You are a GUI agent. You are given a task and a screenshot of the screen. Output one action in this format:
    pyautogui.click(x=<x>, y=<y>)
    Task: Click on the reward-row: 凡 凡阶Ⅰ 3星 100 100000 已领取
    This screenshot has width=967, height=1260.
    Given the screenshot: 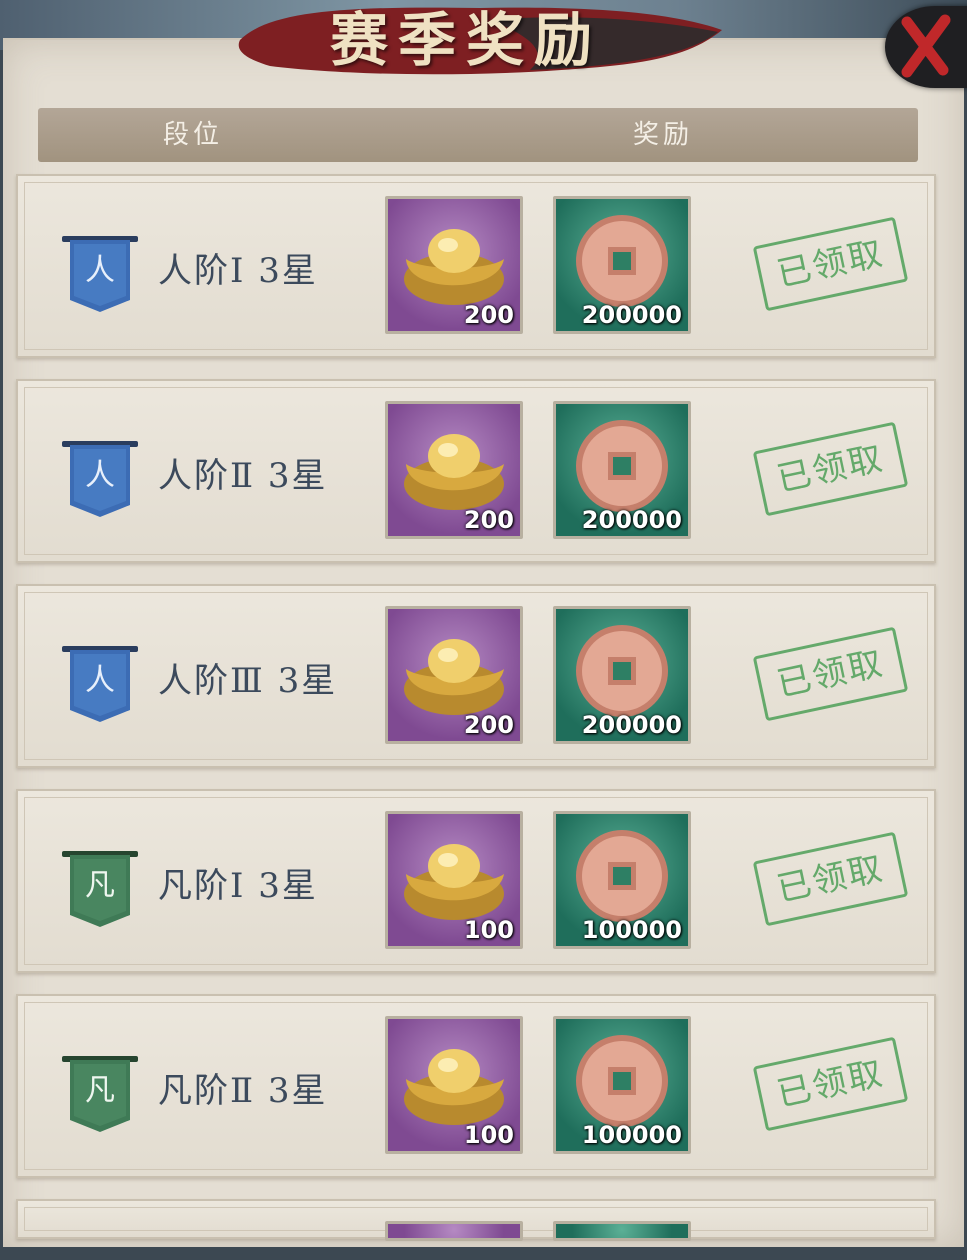 What is the action you would take?
    pyautogui.click(x=476, y=881)
    